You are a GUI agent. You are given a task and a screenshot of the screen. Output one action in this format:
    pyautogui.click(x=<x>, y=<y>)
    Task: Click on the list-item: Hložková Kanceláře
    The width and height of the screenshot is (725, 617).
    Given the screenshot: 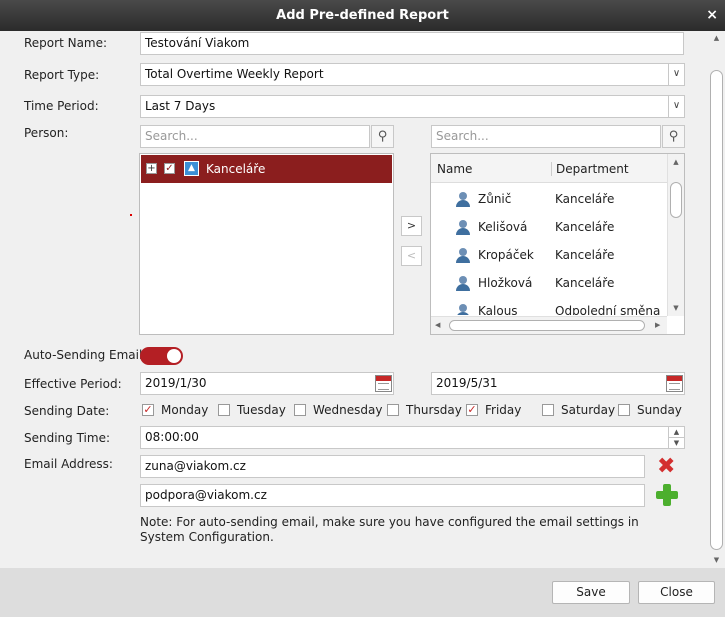 What is the action you would take?
    pyautogui.click(x=549, y=283)
    